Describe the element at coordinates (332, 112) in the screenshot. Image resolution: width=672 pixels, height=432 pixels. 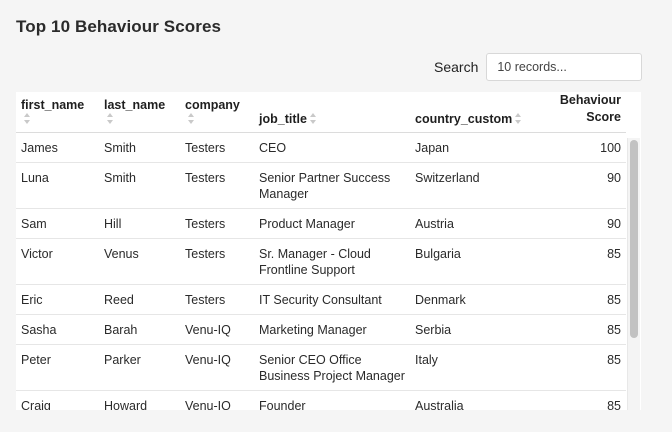
I see `column-header-job-title: job_title` at that location.